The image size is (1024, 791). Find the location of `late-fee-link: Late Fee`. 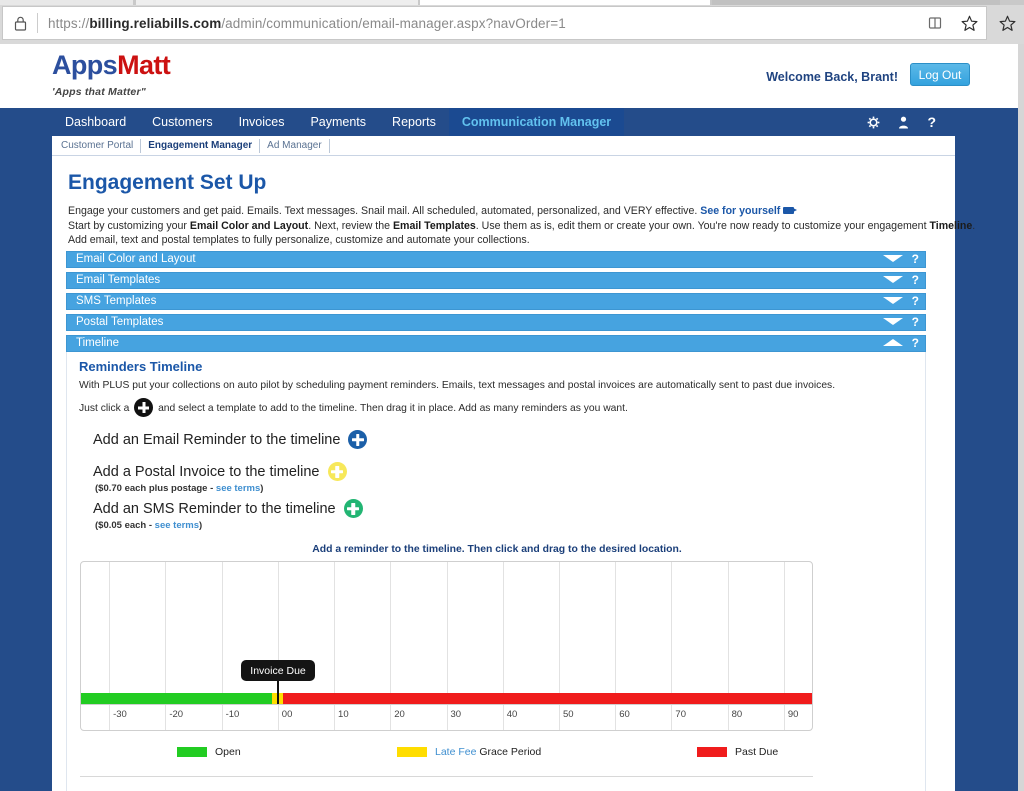

late-fee-link: Late Fee is located at coordinates (455, 752).